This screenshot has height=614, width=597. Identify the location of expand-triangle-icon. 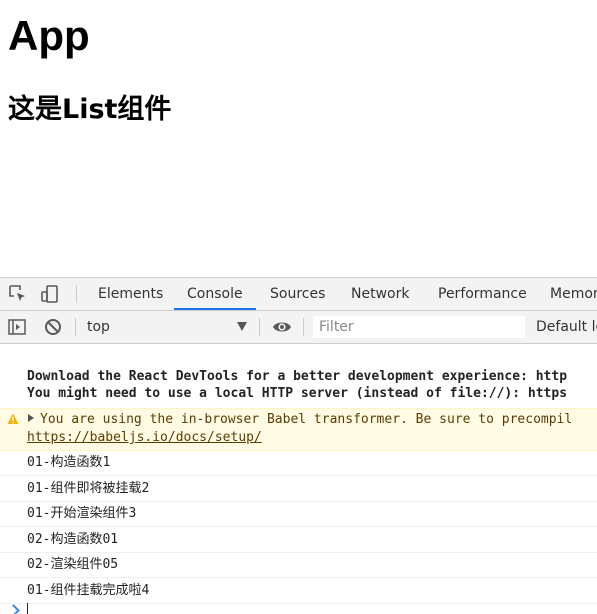
(31, 418).